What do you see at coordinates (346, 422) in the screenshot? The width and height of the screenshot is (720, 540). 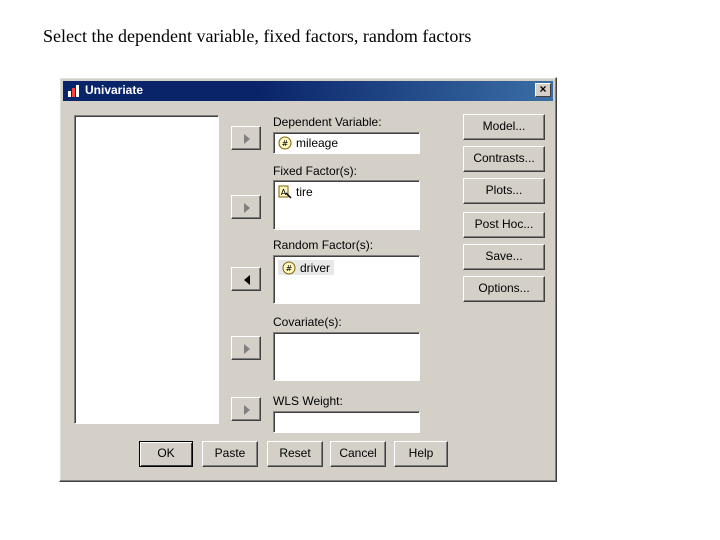 I see `wls-weight-field` at bounding box center [346, 422].